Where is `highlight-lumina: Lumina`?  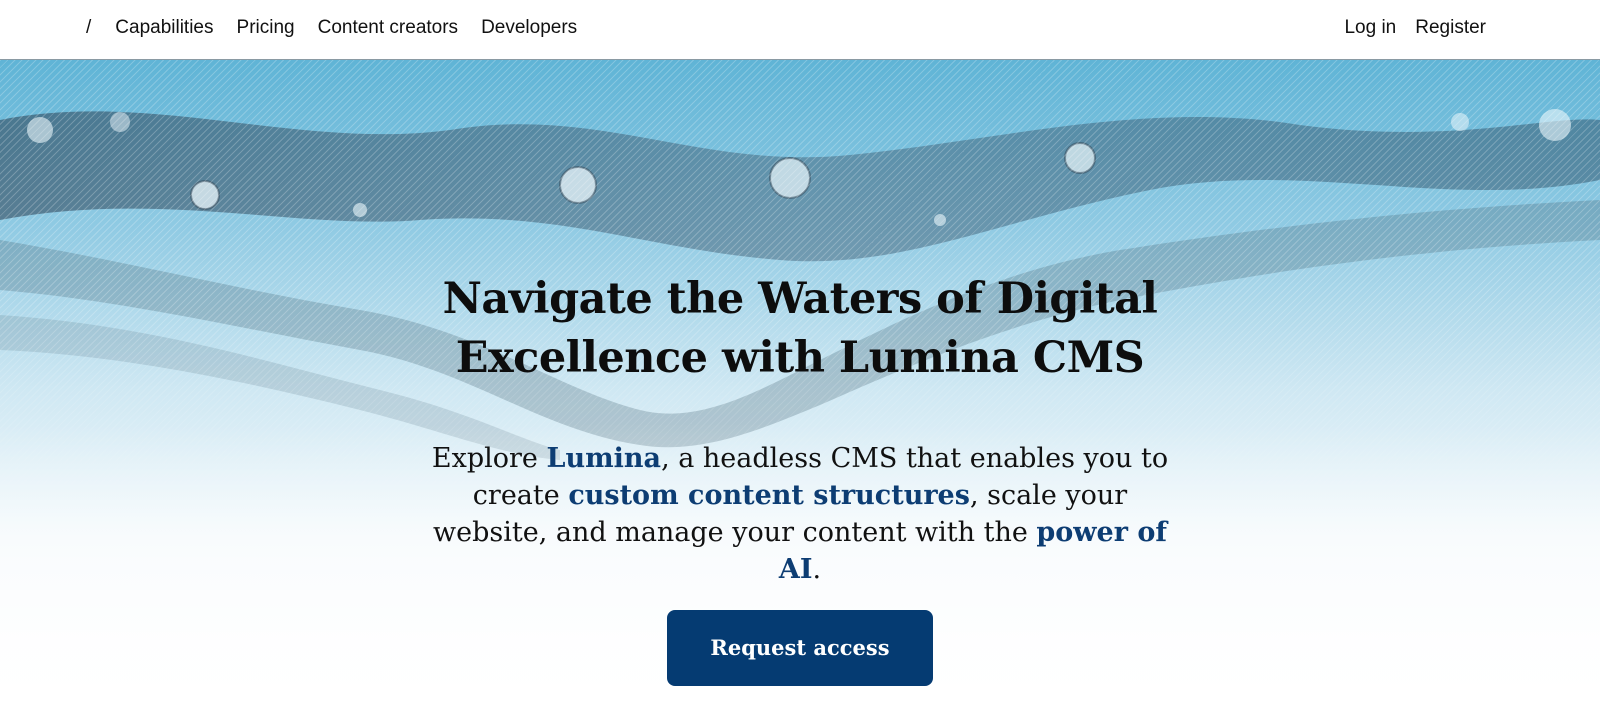
highlight-lumina: Lumina is located at coordinates (604, 458).